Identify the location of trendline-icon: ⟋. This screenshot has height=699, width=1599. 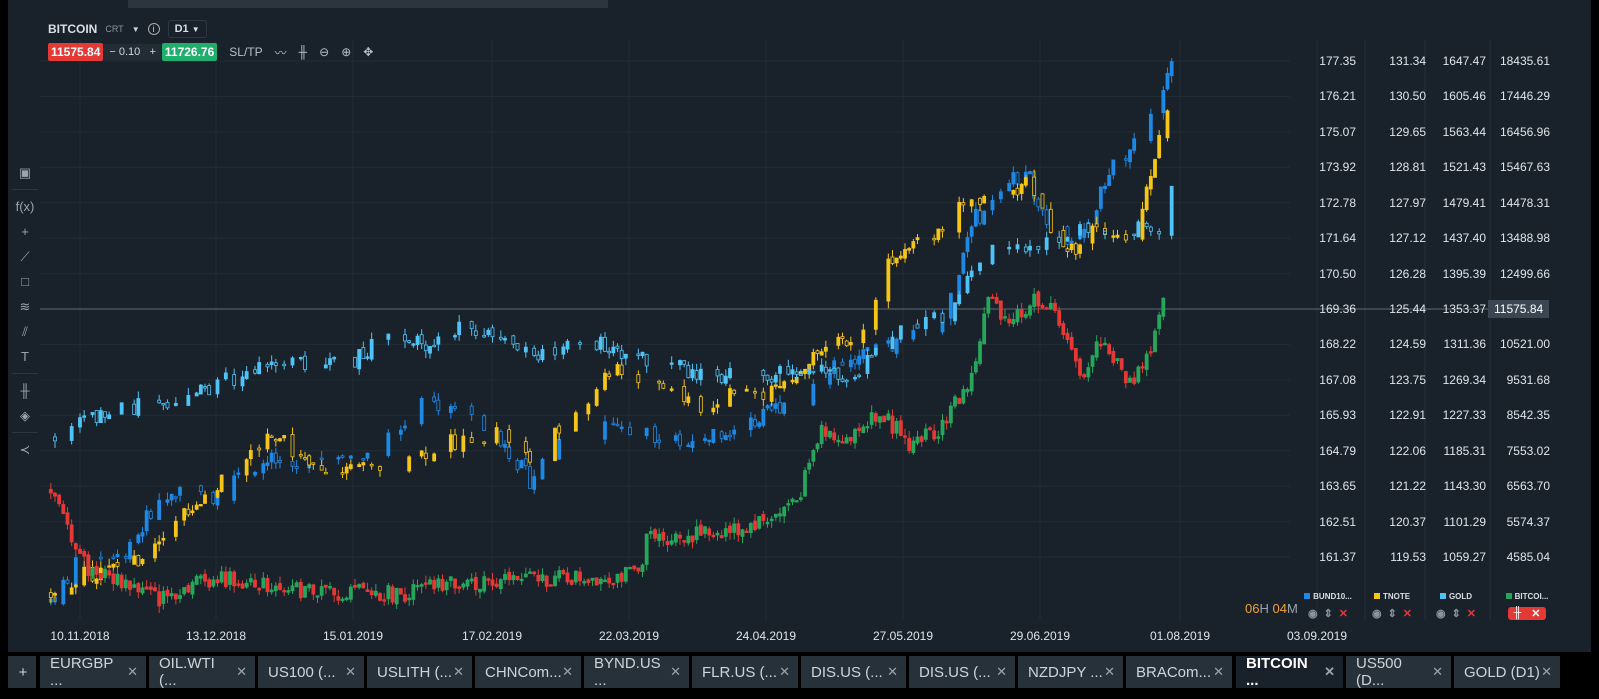
(25, 256).